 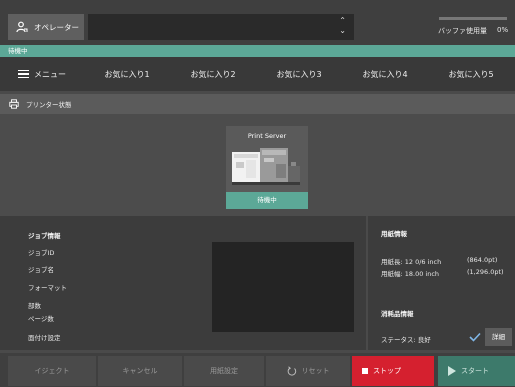 What do you see at coordinates (462, 31) in the screenshot?
I see `buffer-usage-label: バッファ使用量` at bounding box center [462, 31].